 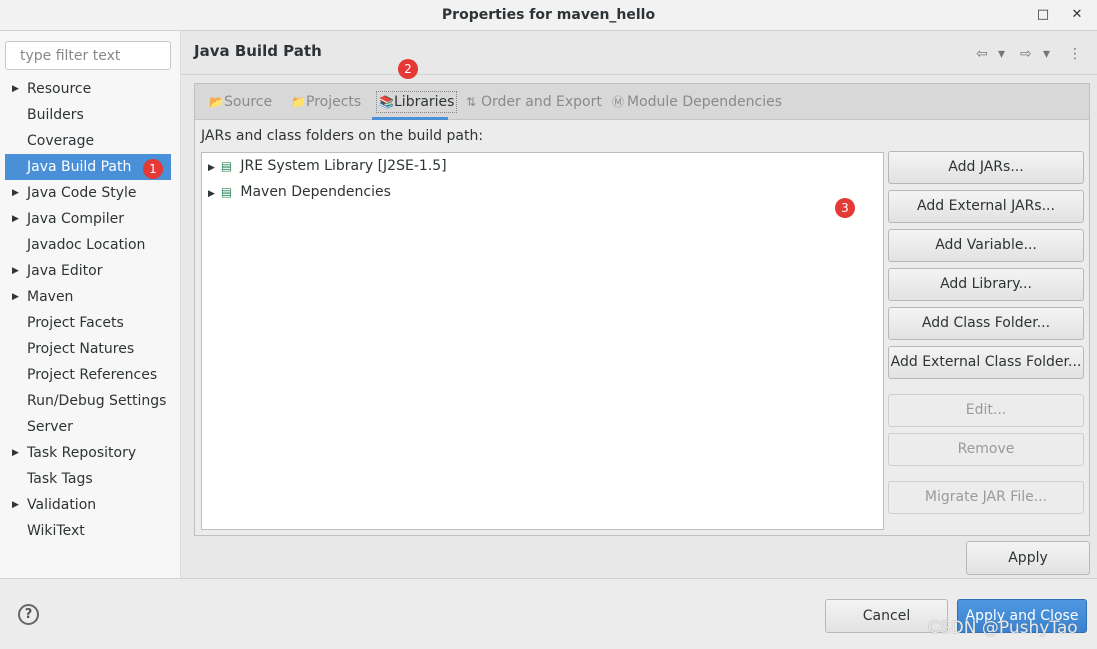 I want to click on sidebar-item-wikitext: WikiText, so click(x=88, y=531).